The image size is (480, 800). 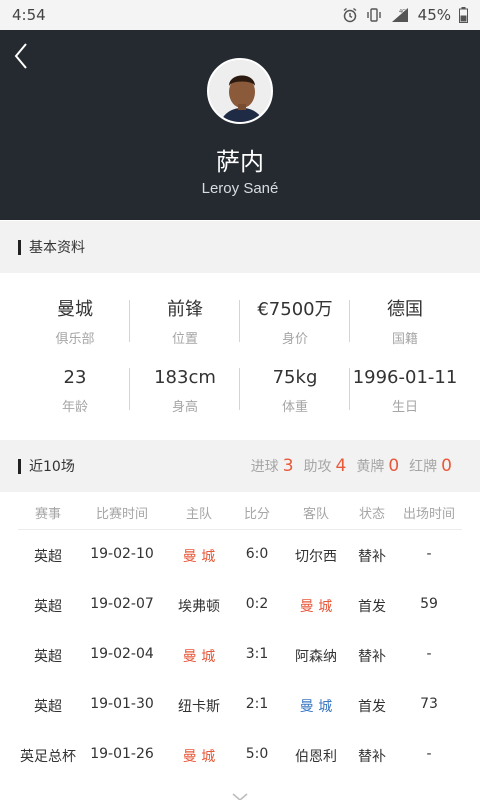 What do you see at coordinates (74, 407) in the screenshot?
I see `info-label: 年龄` at bounding box center [74, 407].